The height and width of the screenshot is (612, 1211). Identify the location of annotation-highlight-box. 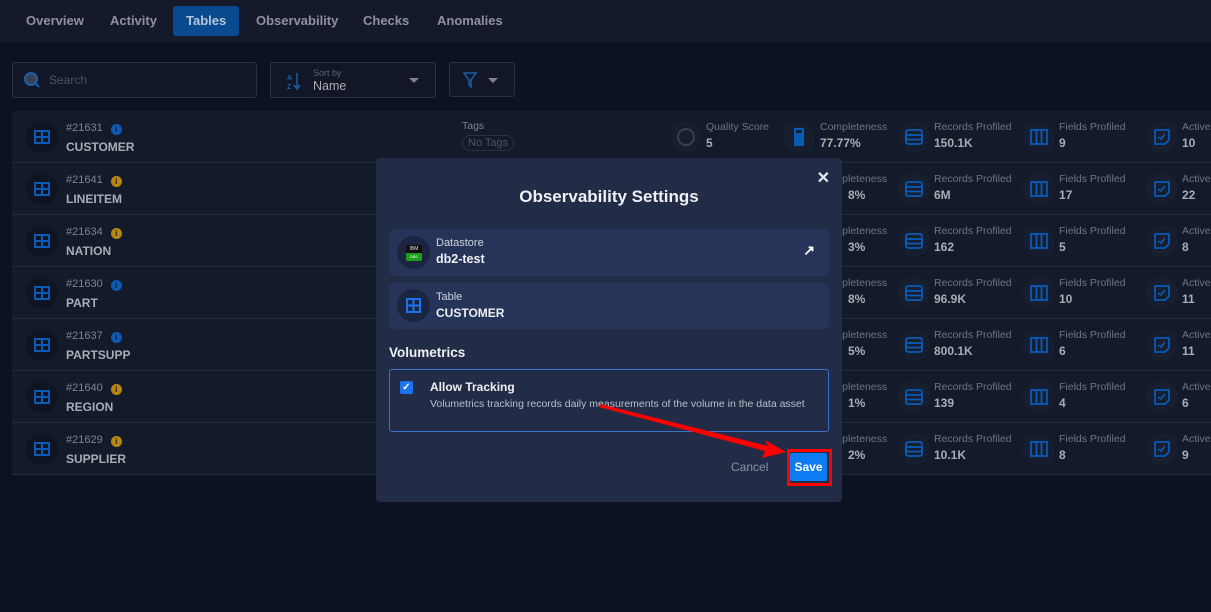
(809, 467).